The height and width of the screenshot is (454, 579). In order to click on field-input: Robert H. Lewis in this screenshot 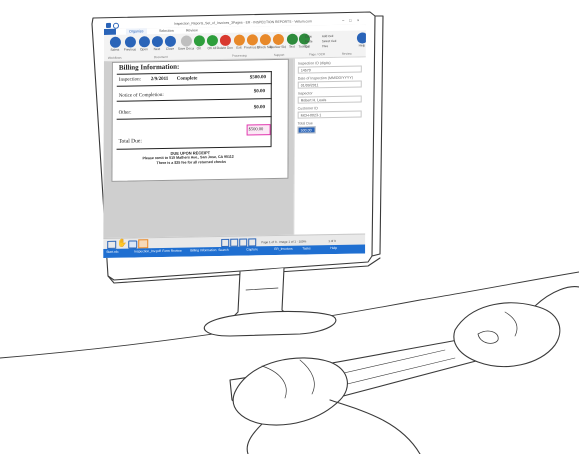, I will do `click(329, 99)`.